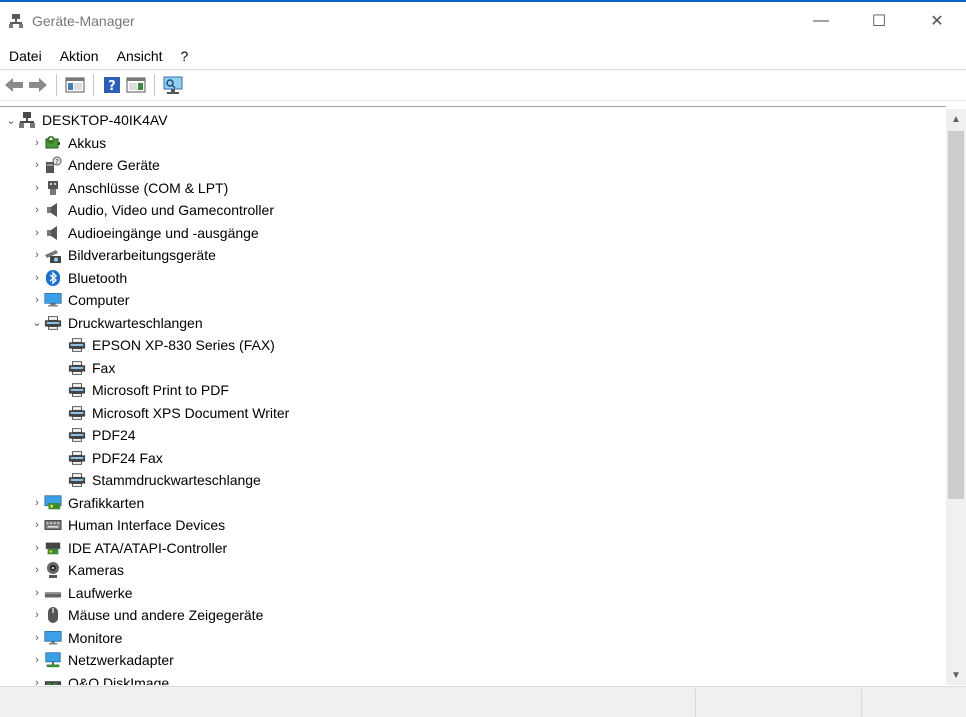 Image resolution: width=966 pixels, height=717 pixels. Describe the element at coordinates (473, 278) in the screenshot. I see `tree-category: › Bluetooth` at that location.